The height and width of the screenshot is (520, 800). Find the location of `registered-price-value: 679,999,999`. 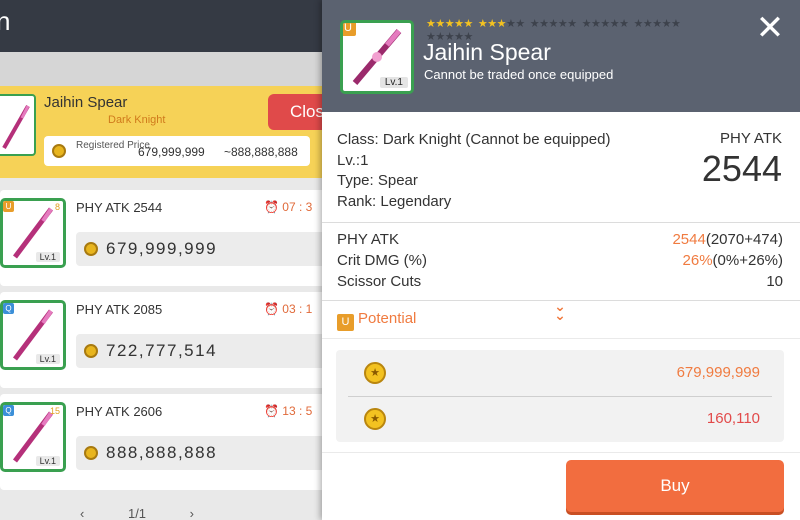

registered-price-value: 679,999,999 is located at coordinates (171, 152).